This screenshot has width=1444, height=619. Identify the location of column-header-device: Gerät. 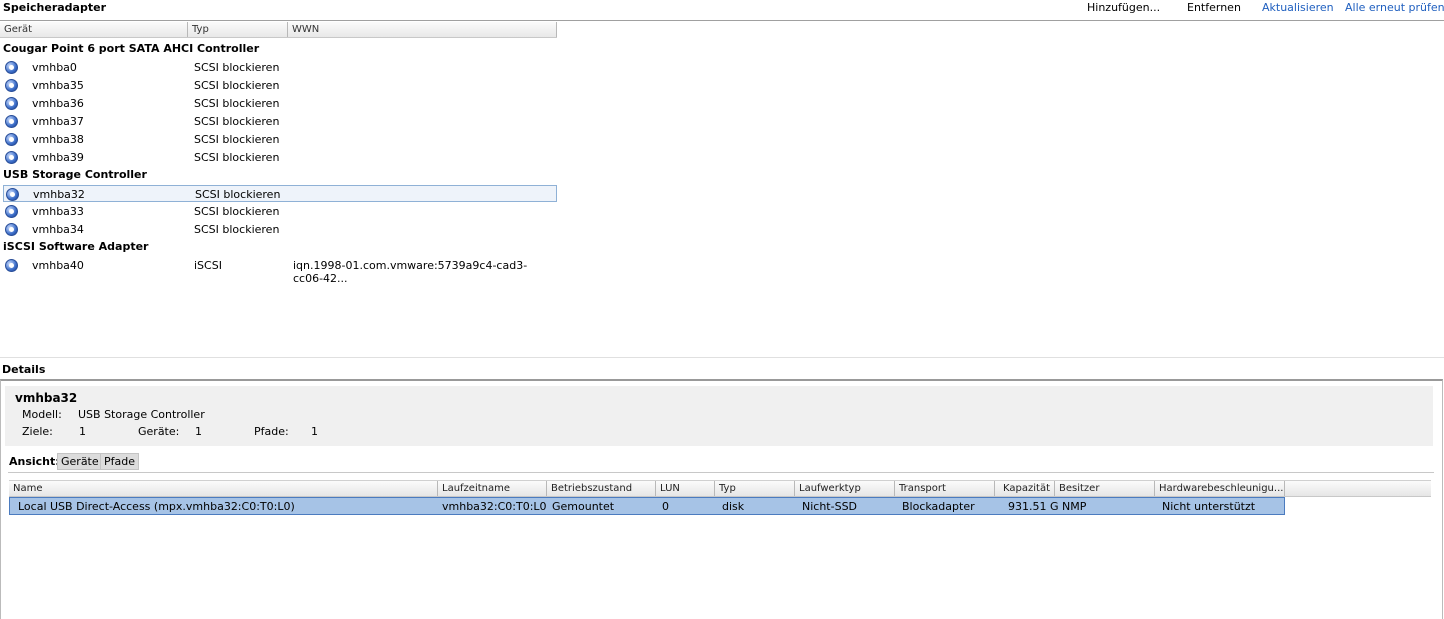
(94, 29).